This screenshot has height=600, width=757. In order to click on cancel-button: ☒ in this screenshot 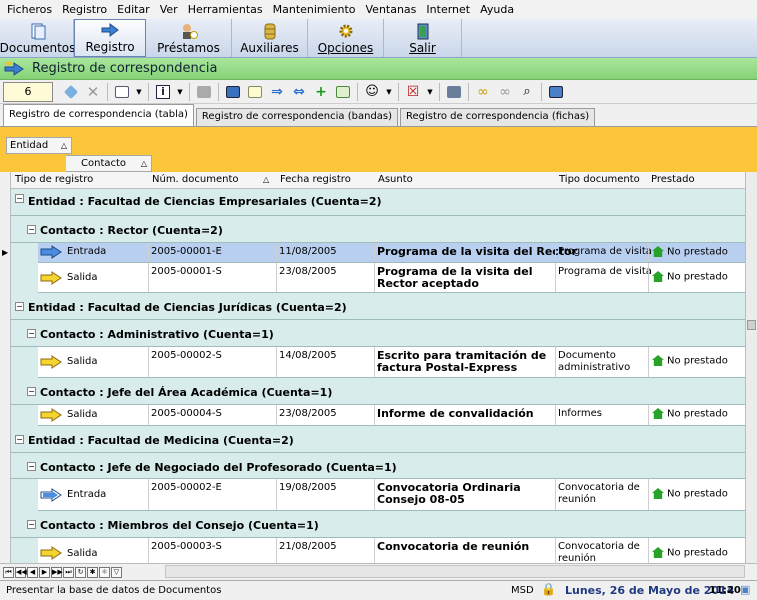, I will do `click(413, 92)`.